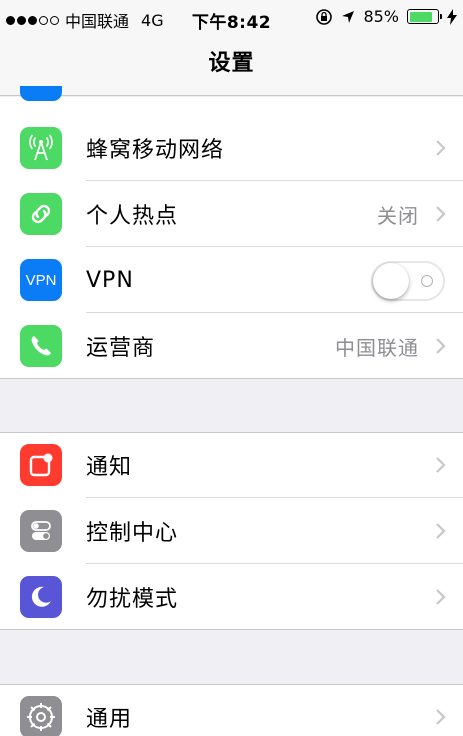 The width and height of the screenshot is (463, 736). What do you see at coordinates (231, 346) in the screenshot?
I see `settings-row-carrier: 运营商 中国联通` at bounding box center [231, 346].